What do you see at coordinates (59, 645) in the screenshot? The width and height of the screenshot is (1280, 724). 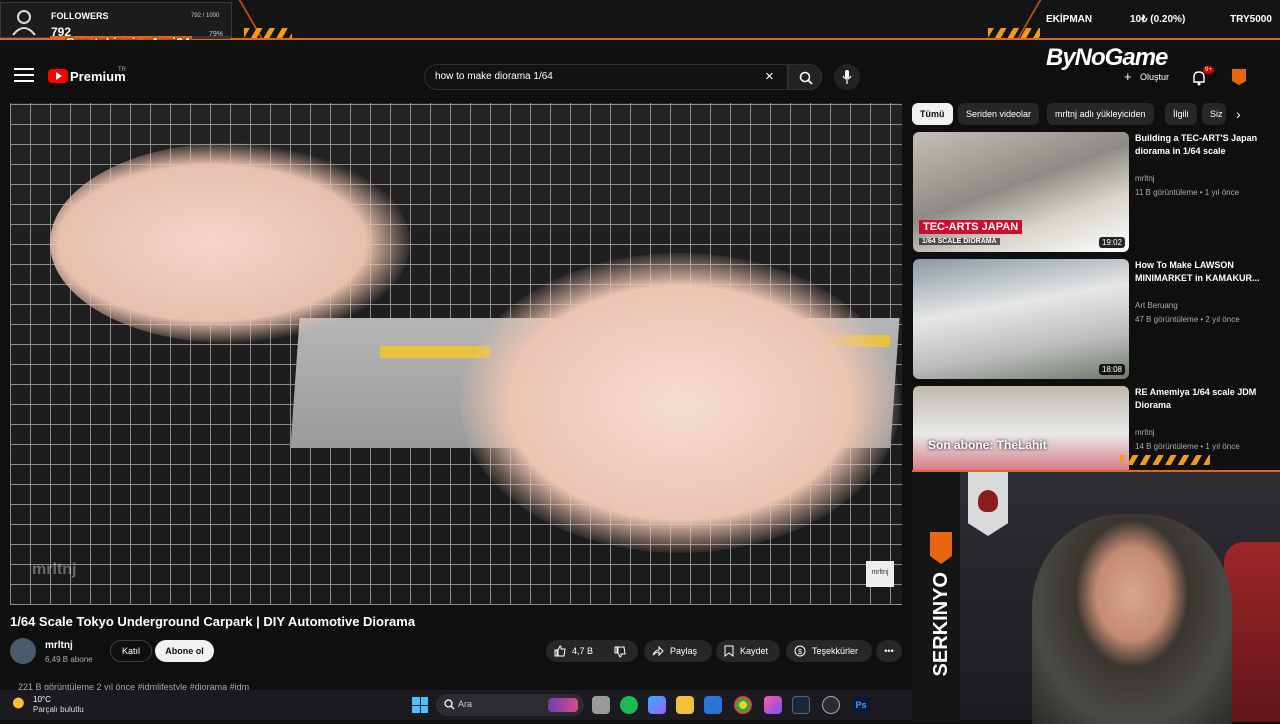 I see `channel-name: mrltnj` at bounding box center [59, 645].